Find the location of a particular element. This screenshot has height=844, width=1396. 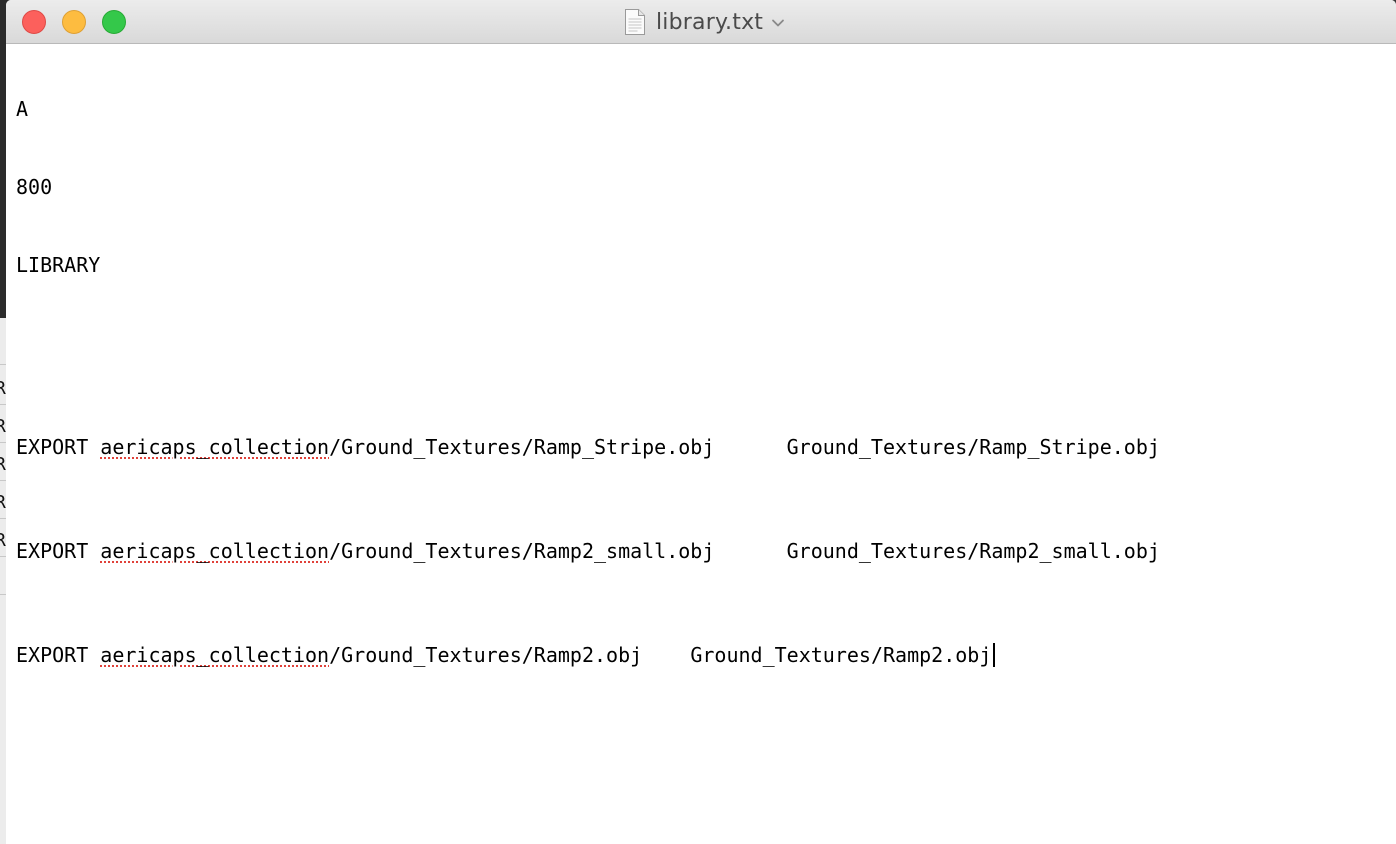

zoom-button is located at coordinates (114, 22).